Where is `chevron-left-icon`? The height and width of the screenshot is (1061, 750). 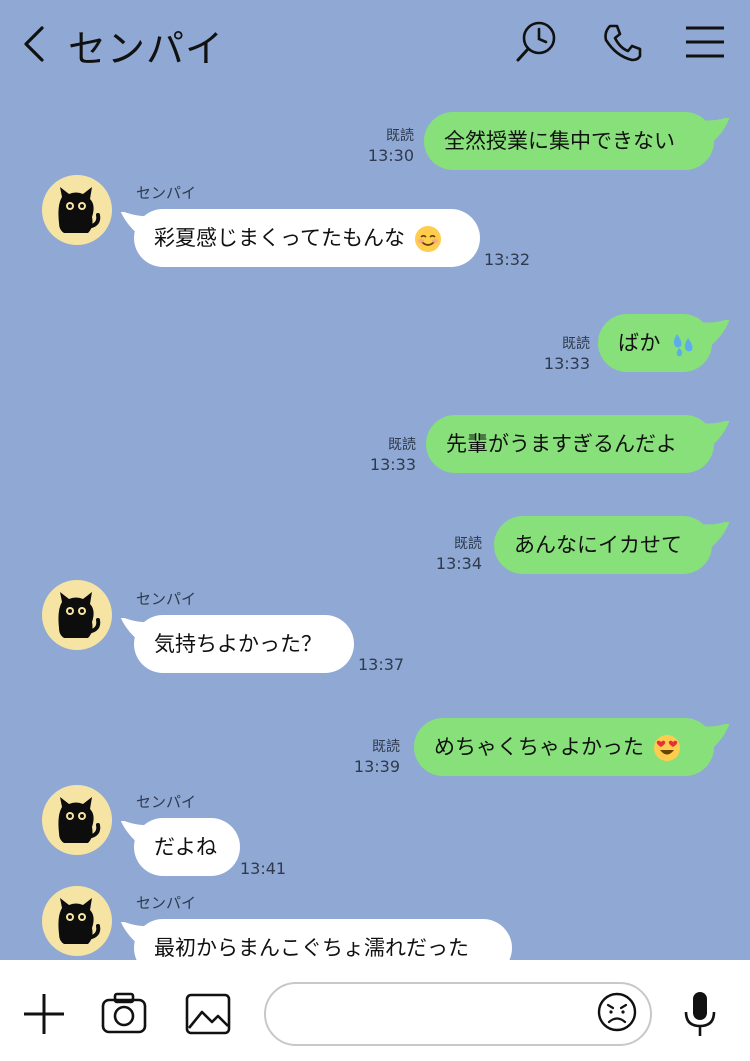
chevron-left-icon is located at coordinates (34, 44).